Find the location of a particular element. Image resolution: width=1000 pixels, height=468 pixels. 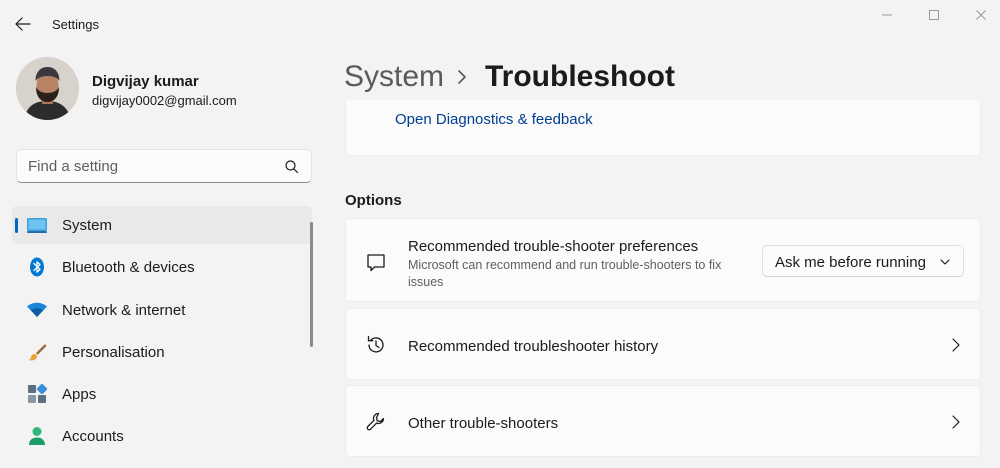

user-name: Digvijay kumar is located at coordinates (145, 81).